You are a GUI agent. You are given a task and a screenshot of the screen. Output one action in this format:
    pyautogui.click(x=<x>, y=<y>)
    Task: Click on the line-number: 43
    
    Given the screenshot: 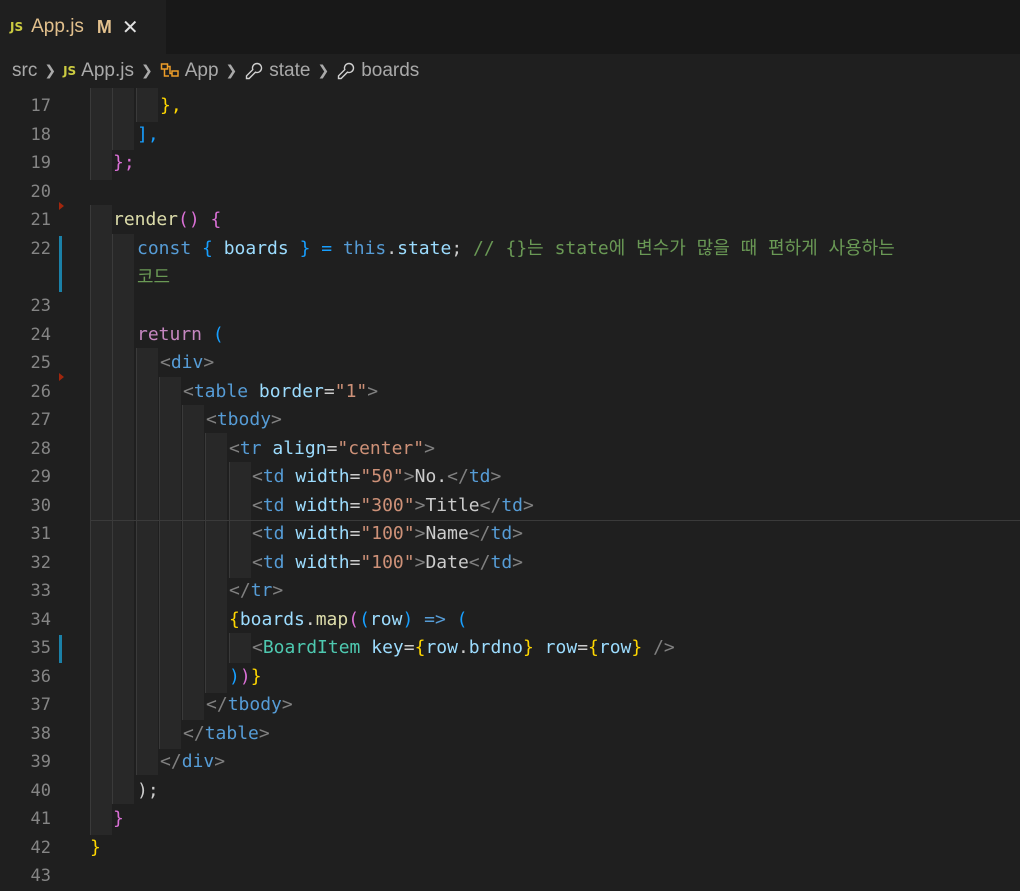 What is the action you would take?
    pyautogui.click(x=40, y=876)
    